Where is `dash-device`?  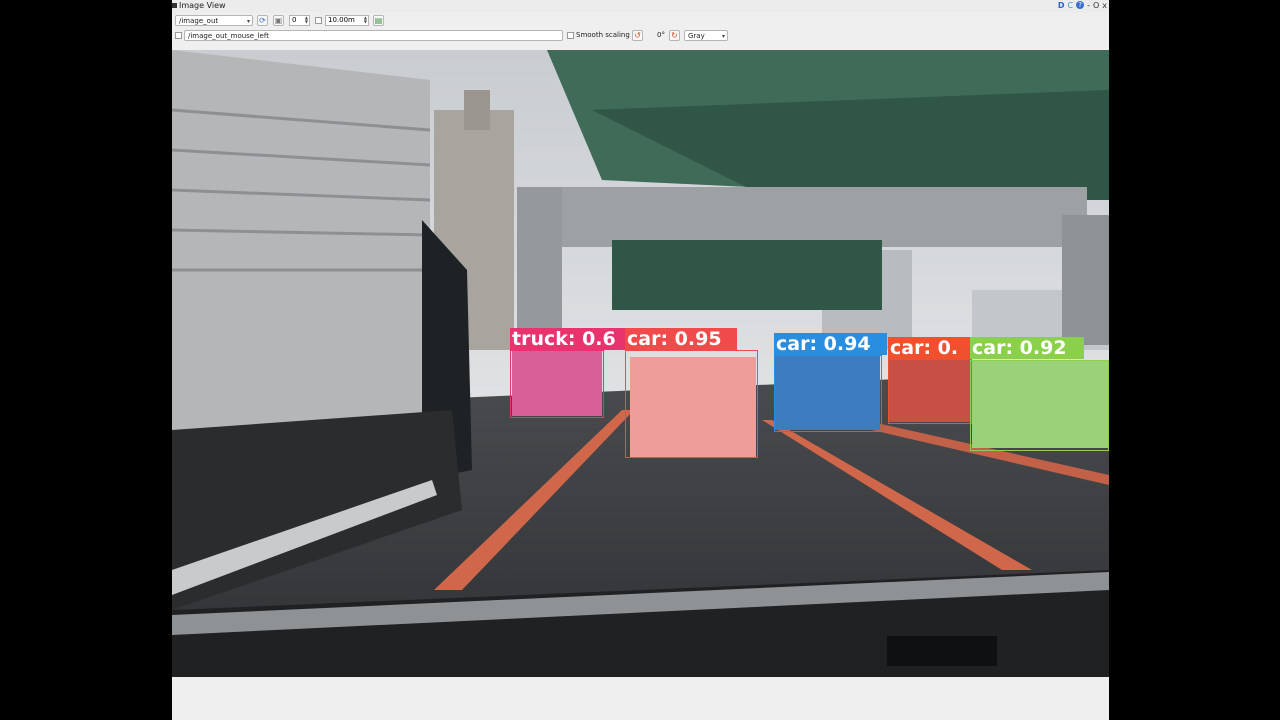 dash-device is located at coordinates (942, 651).